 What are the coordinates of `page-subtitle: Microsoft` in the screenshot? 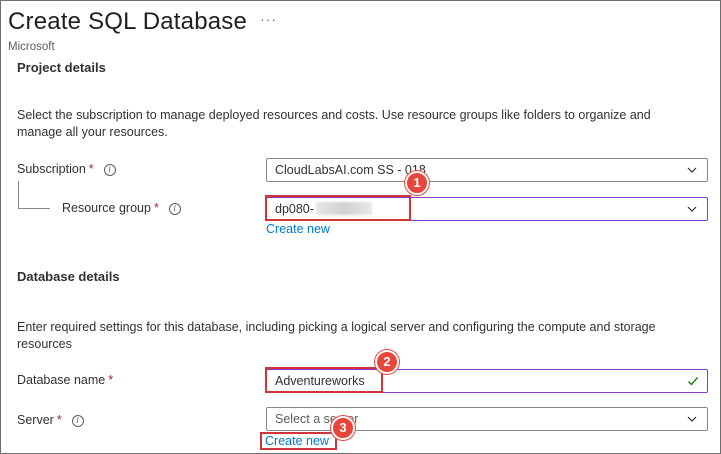 It's located at (31, 47).